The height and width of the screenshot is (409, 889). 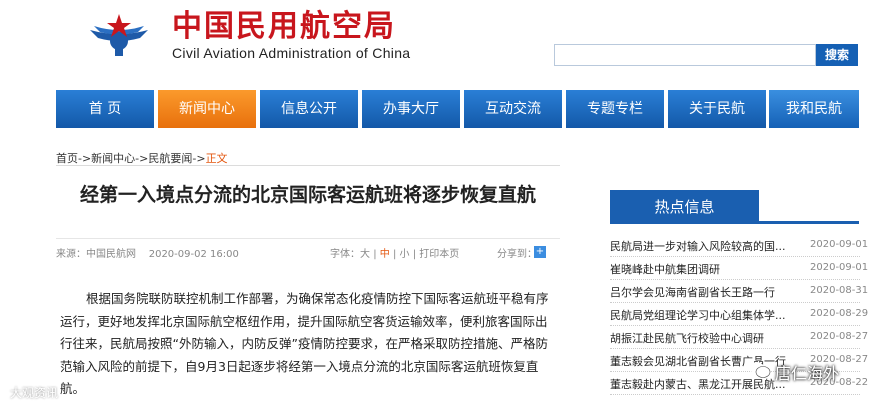 What do you see at coordinates (685, 55) in the screenshot?
I see `search-input` at bounding box center [685, 55].